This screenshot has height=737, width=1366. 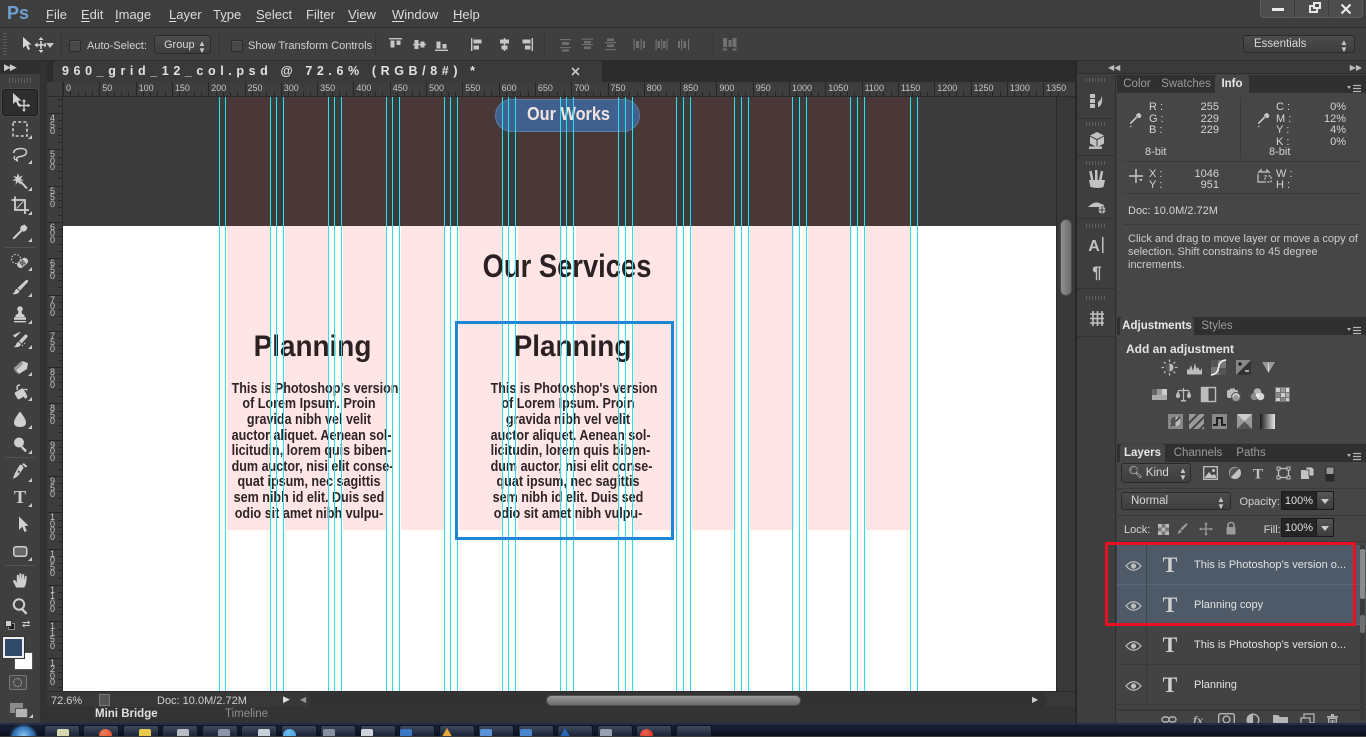 What do you see at coordinates (1094, 246) in the screenshot?
I see `svg-text: A` at bounding box center [1094, 246].